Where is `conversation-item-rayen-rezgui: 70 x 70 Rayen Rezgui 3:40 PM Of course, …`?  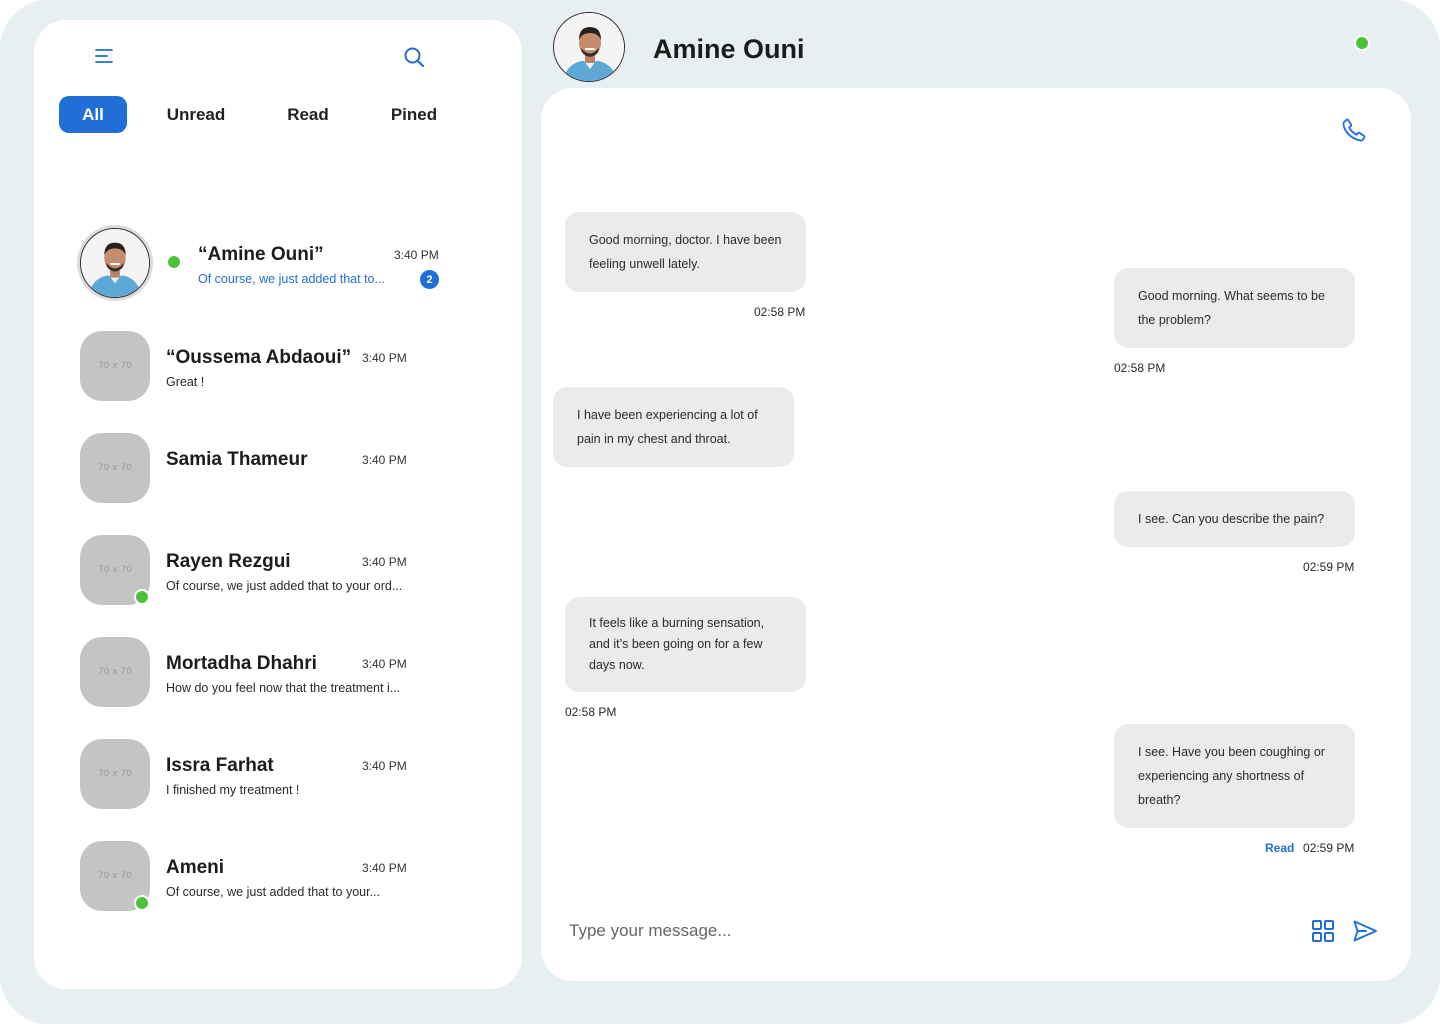
conversation-item-rayen-rezgui: 70 x 70 Rayen Rezgui 3:40 PM Of course, … is located at coordinates (278, 575).